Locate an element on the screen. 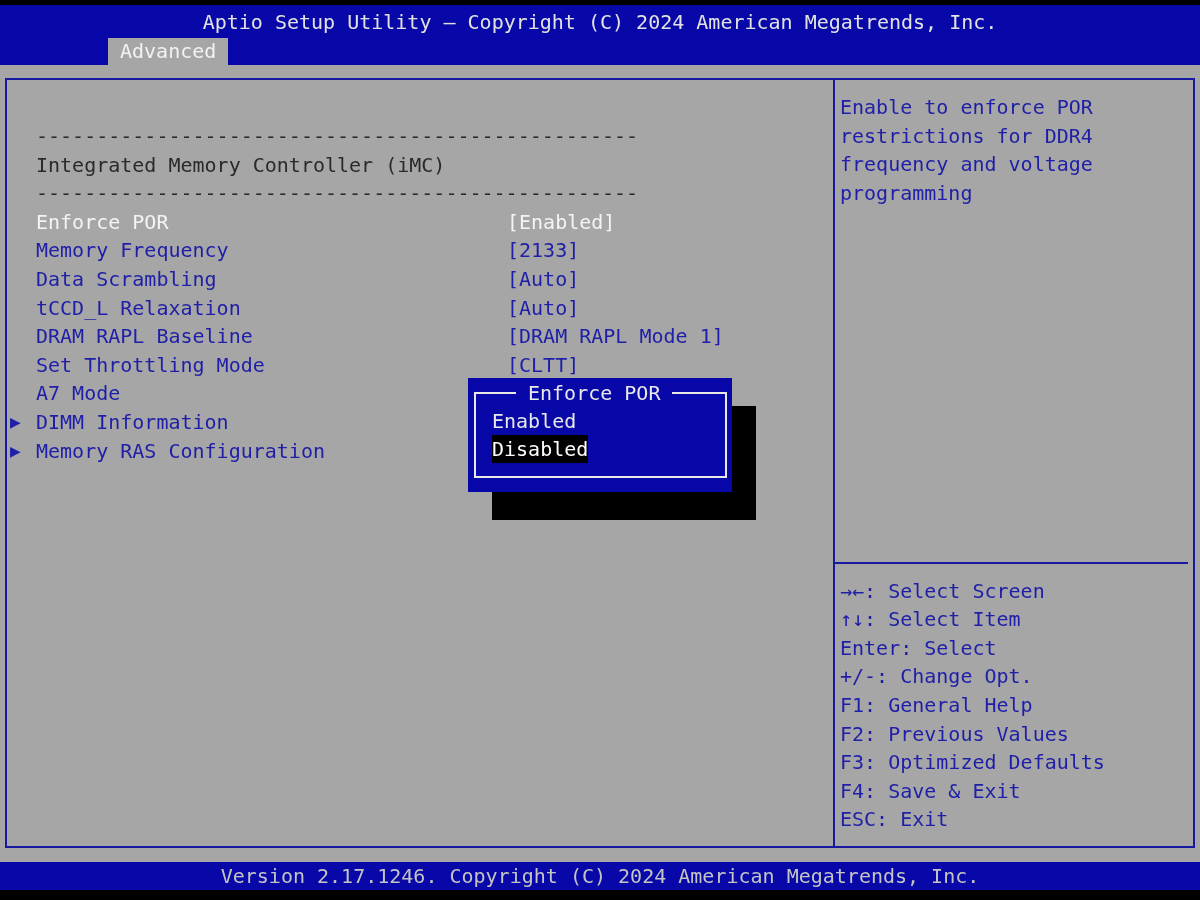  key-help-line: F4: Save & Exit is located at coordinates (930, 791).